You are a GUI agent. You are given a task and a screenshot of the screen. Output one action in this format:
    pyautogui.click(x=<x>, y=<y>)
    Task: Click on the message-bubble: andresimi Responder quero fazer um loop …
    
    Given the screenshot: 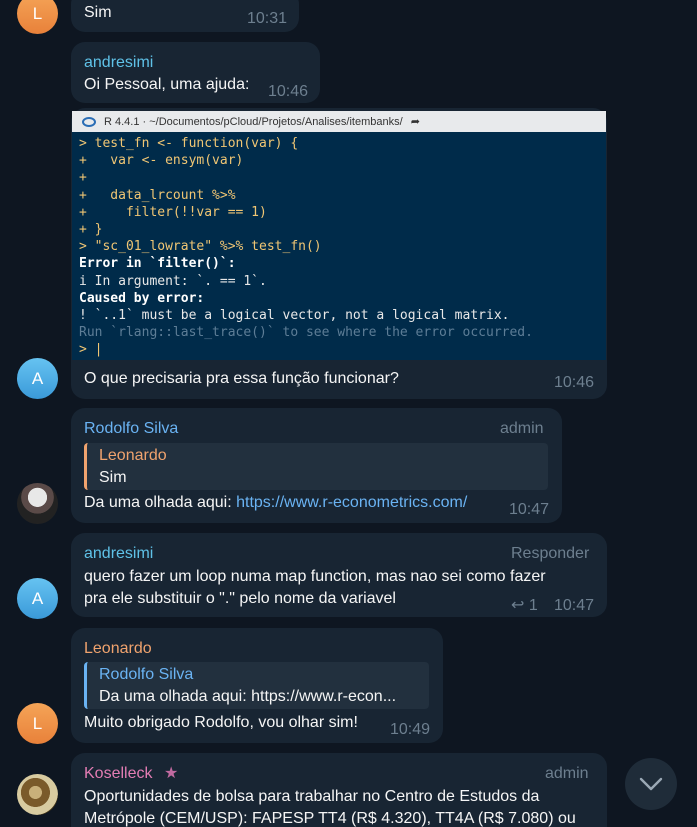 What is the action you would take?
    pyautogui.click(x=339, y=575)
    